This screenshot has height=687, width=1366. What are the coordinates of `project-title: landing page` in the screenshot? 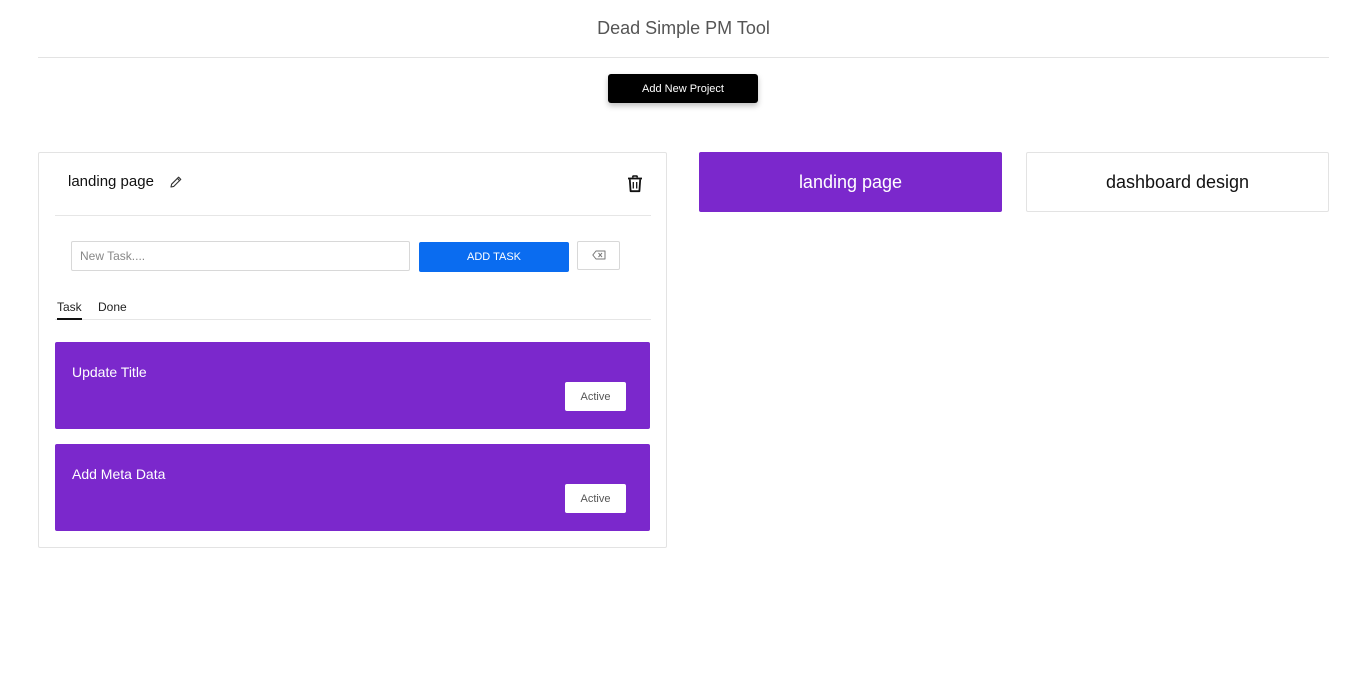 It's located at (111, 181).